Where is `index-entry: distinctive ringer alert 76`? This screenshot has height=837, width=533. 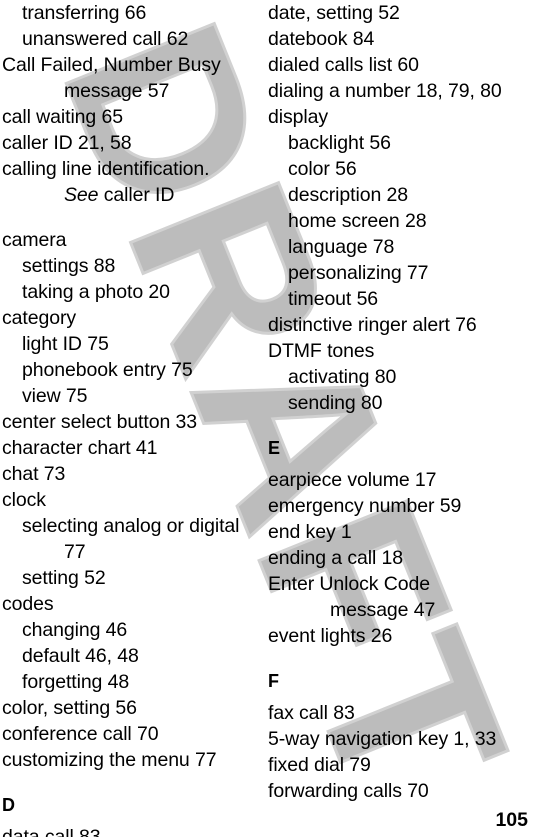 index-entry: distinctive ringer alert 76 is located at coordinates (372, 325).